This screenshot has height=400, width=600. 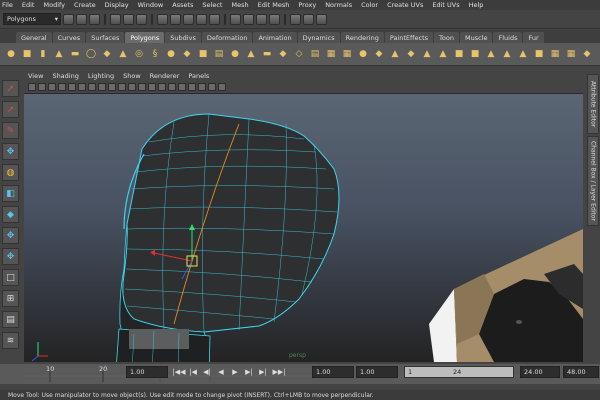 I want to click on quadrangulate-icon: ■, so click(x=539, y=54).